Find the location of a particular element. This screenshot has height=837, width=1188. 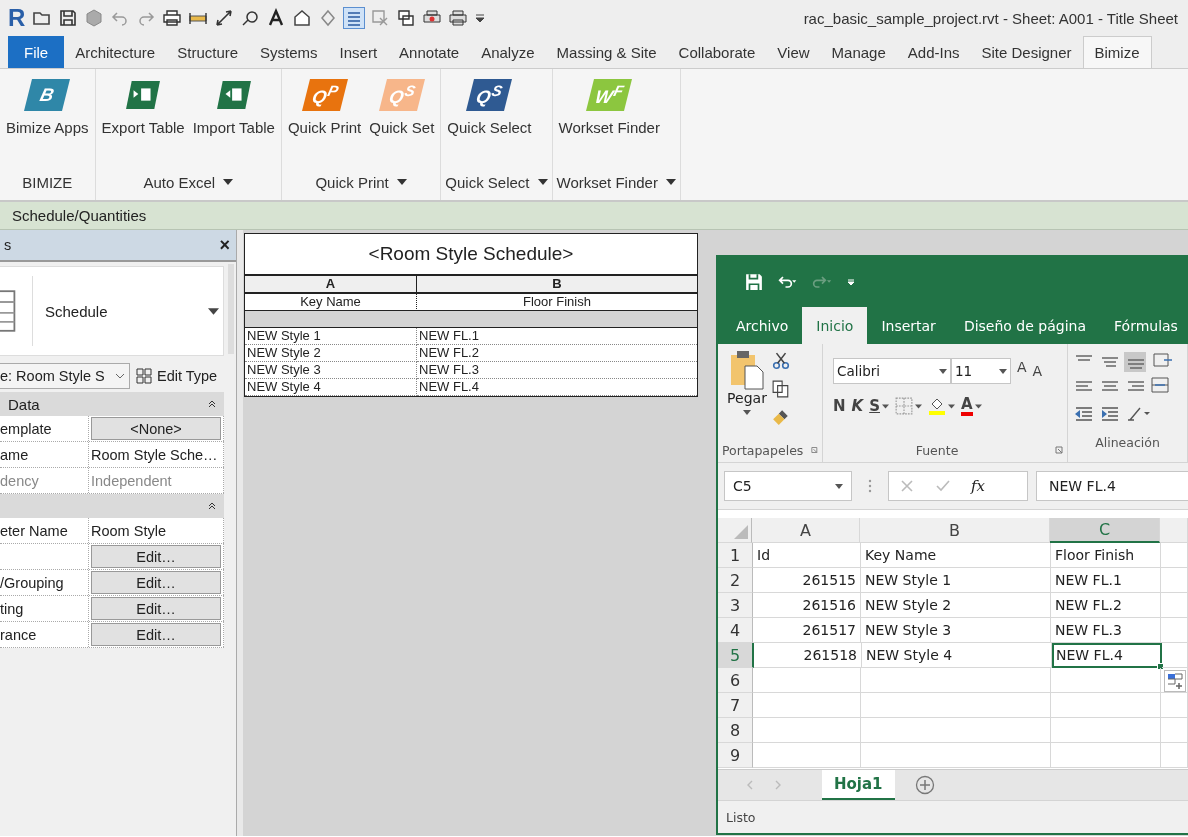

italic-button: K is located at coordinates (857, 406).